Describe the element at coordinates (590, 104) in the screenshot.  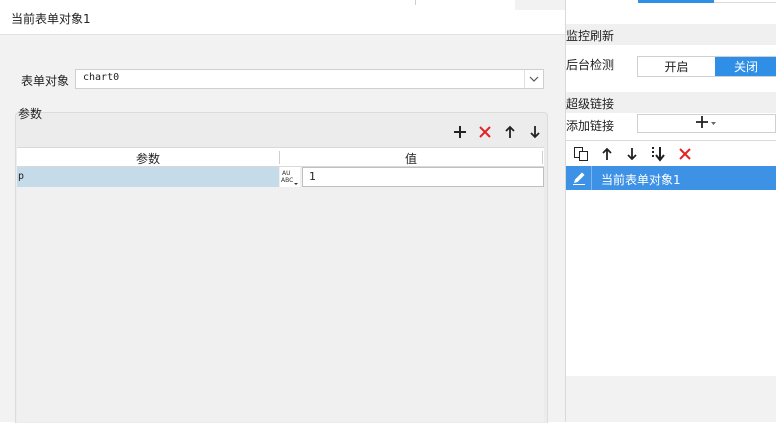
I see `hyperlink-title: 超级链接` at that location.